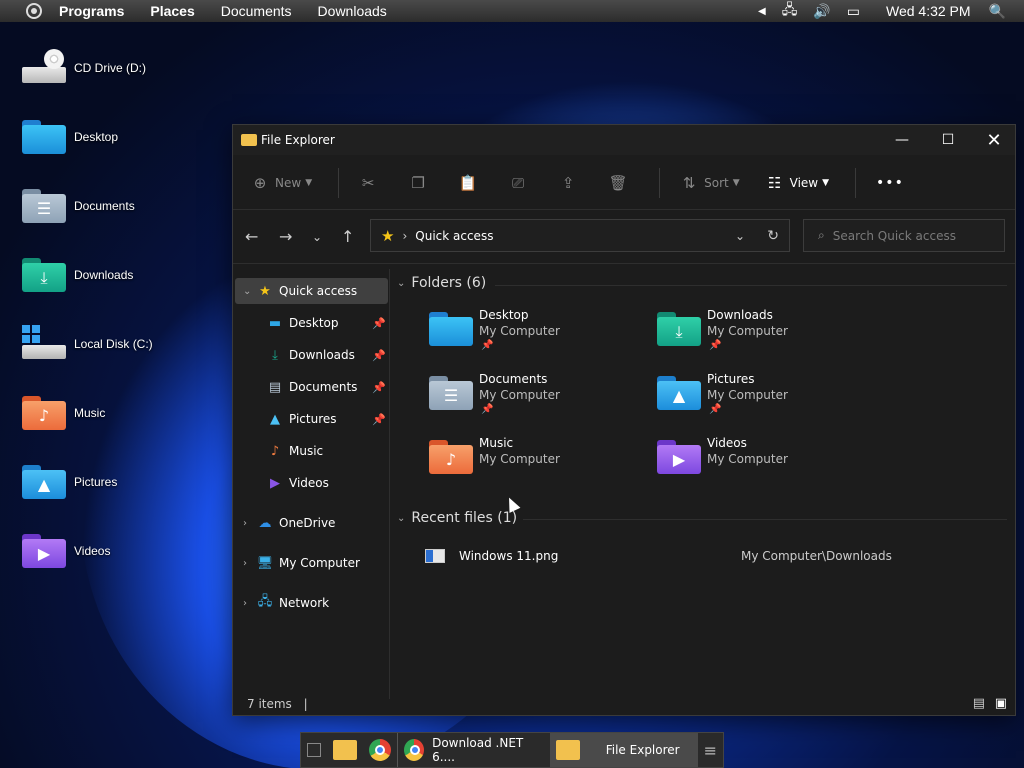 The image size is (1024, 768). What do you see at coordinates (314, 750) in the screenshot?
I see `show-desktop-button` at bounding box center [314, 750].